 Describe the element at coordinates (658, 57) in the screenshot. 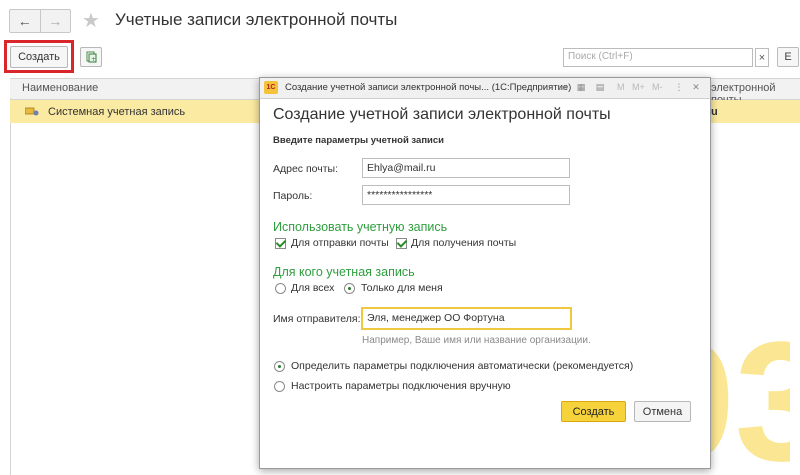

I see `search-input: Поиск (Ctrl+F)` at that location.